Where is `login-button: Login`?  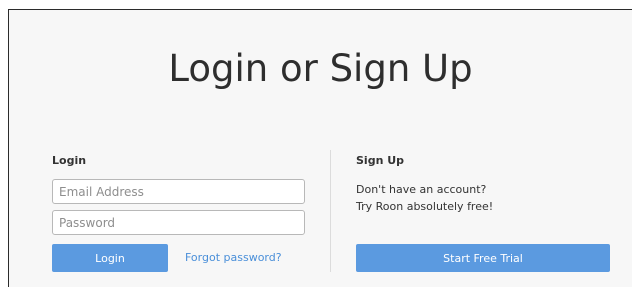
login-button: Login is located at coordinates (110, 258).